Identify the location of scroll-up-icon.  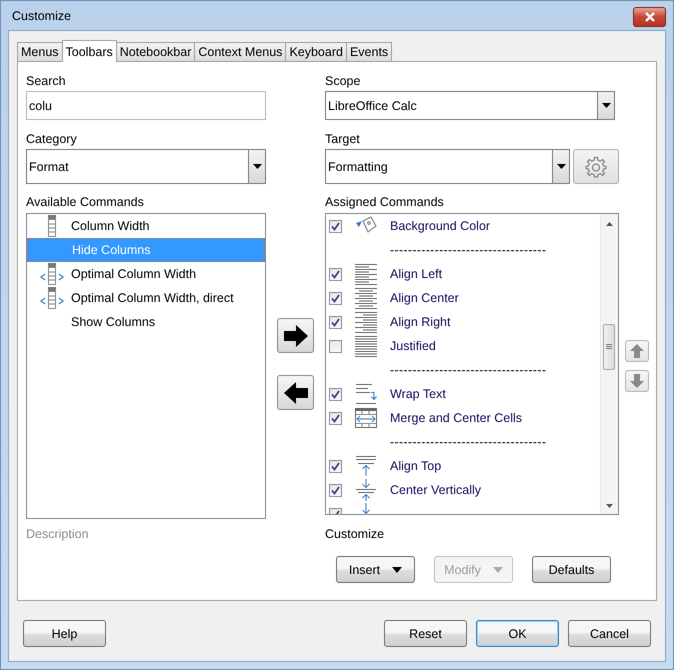
(609, 224).